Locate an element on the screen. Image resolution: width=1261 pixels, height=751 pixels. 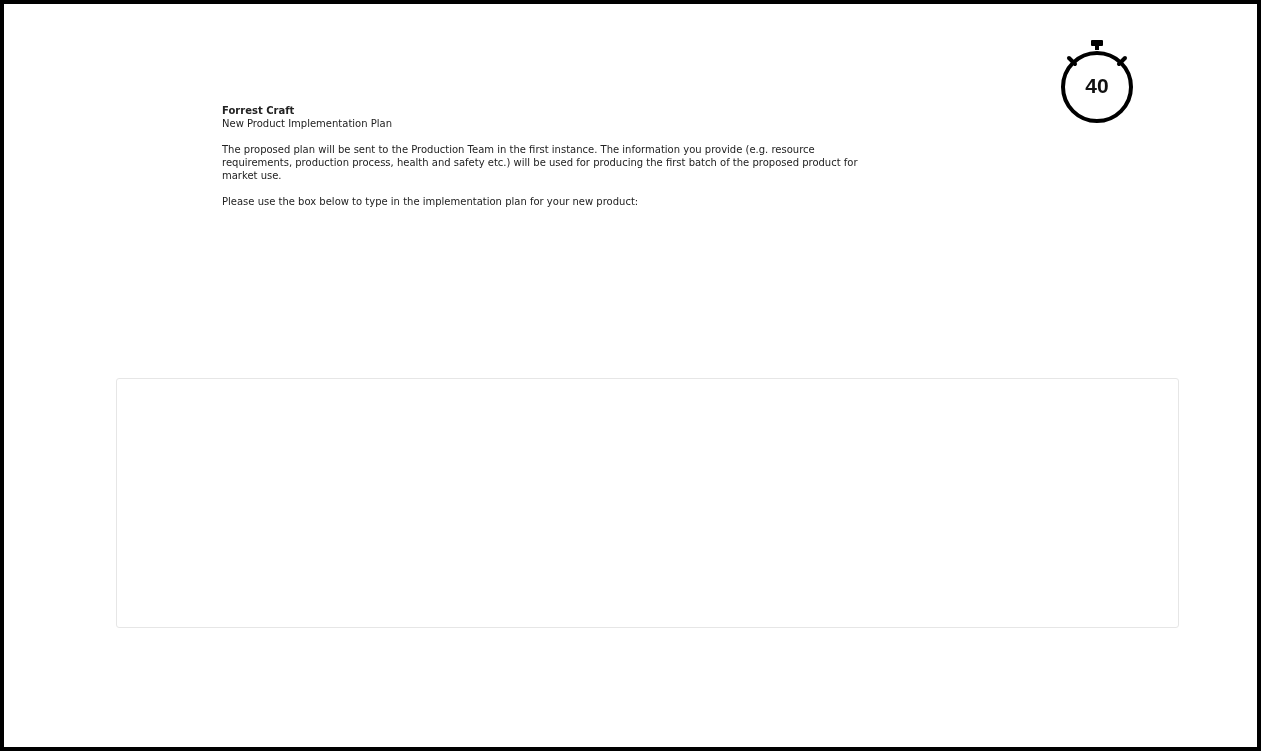
instruction-text: The proposed plan will be sent to the Production Team in the first instance. The information you provide (e.g. resource requirements, production process, health and safety etc.) will be used for producing the first batch of the proposed product for market use. is located at coordinates (540, 162).